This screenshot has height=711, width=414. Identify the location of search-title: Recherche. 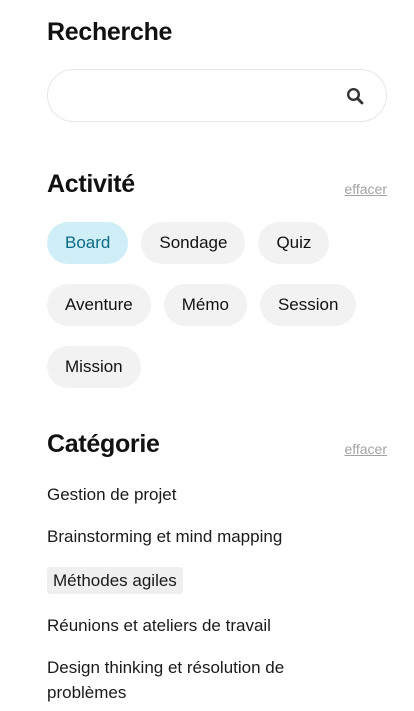
(110, 32).